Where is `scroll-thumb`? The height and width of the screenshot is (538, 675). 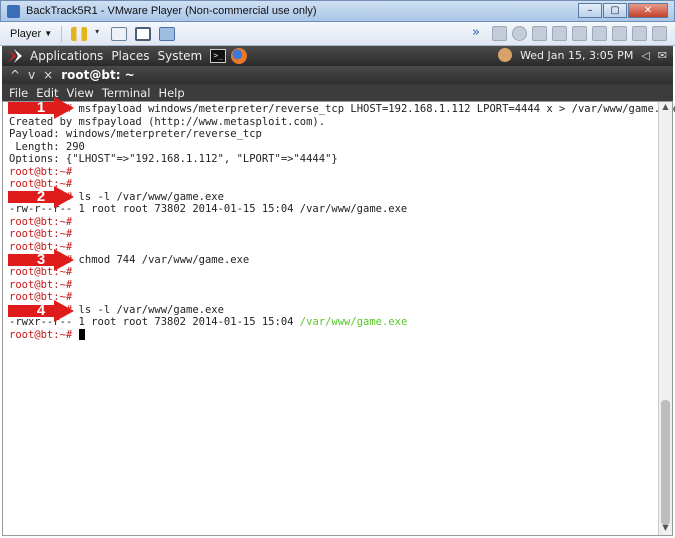 scroll-thumb is located at coordinates (665, 462).